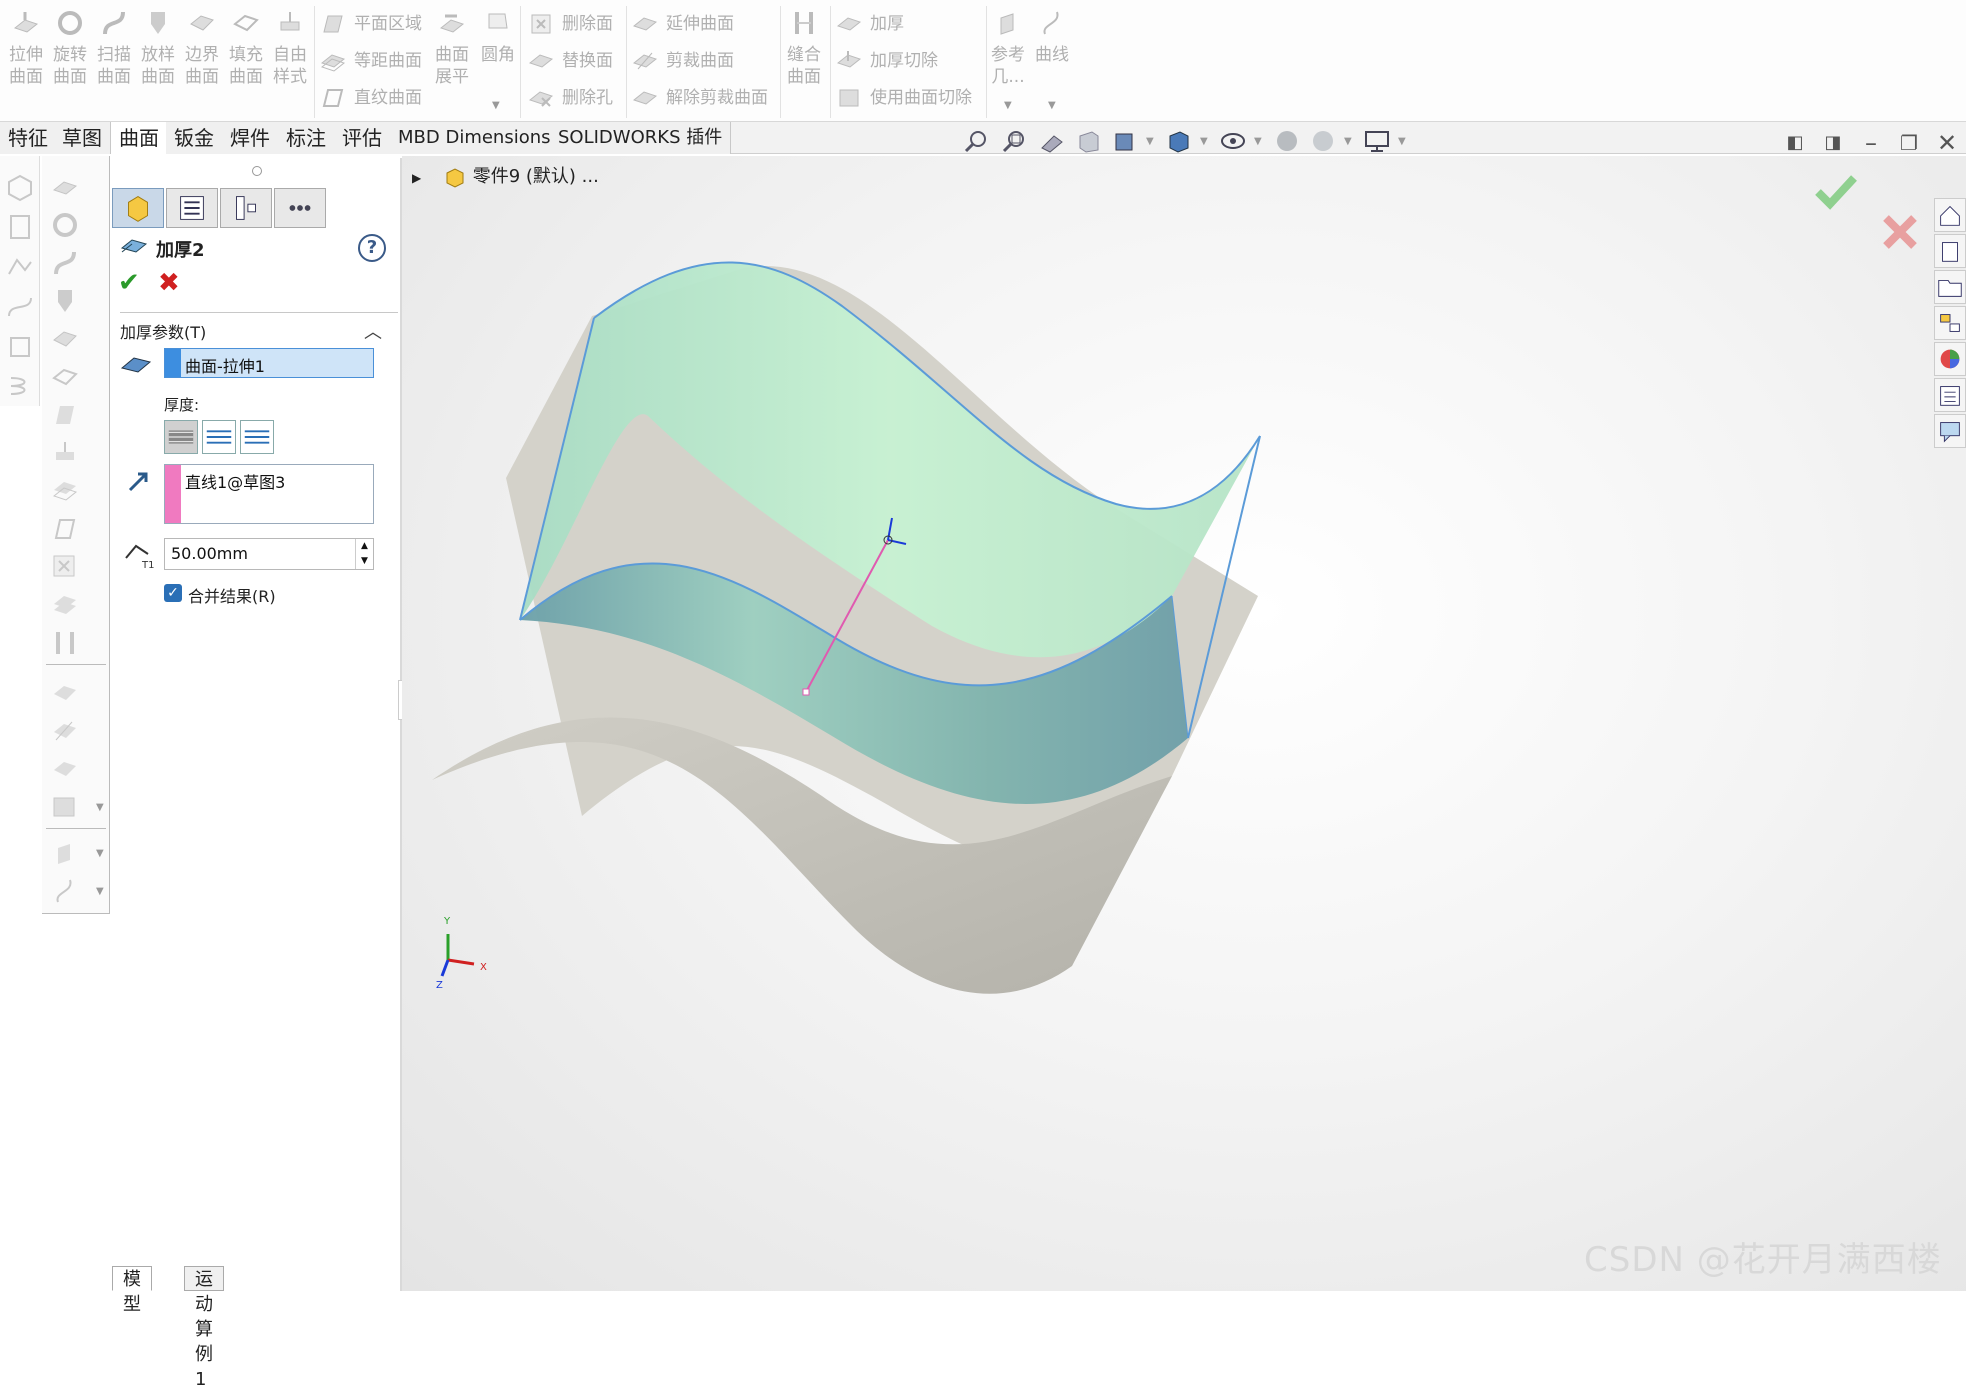 This screenshot has width=1966, height=1392. Describe the element at coordinates (806, 692) in the screenshot. I see `sketch-line-endpoint` at that location.